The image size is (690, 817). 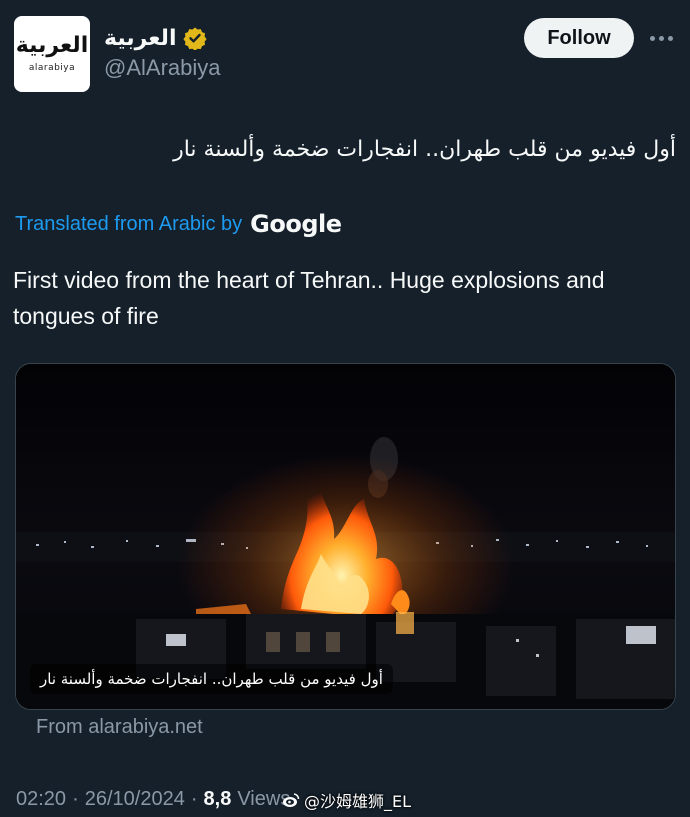 What do you see at coordinates (52, 45) in the screenshot?
I see `avatar-logo-text: العربية` at bounding box center [52, 45].